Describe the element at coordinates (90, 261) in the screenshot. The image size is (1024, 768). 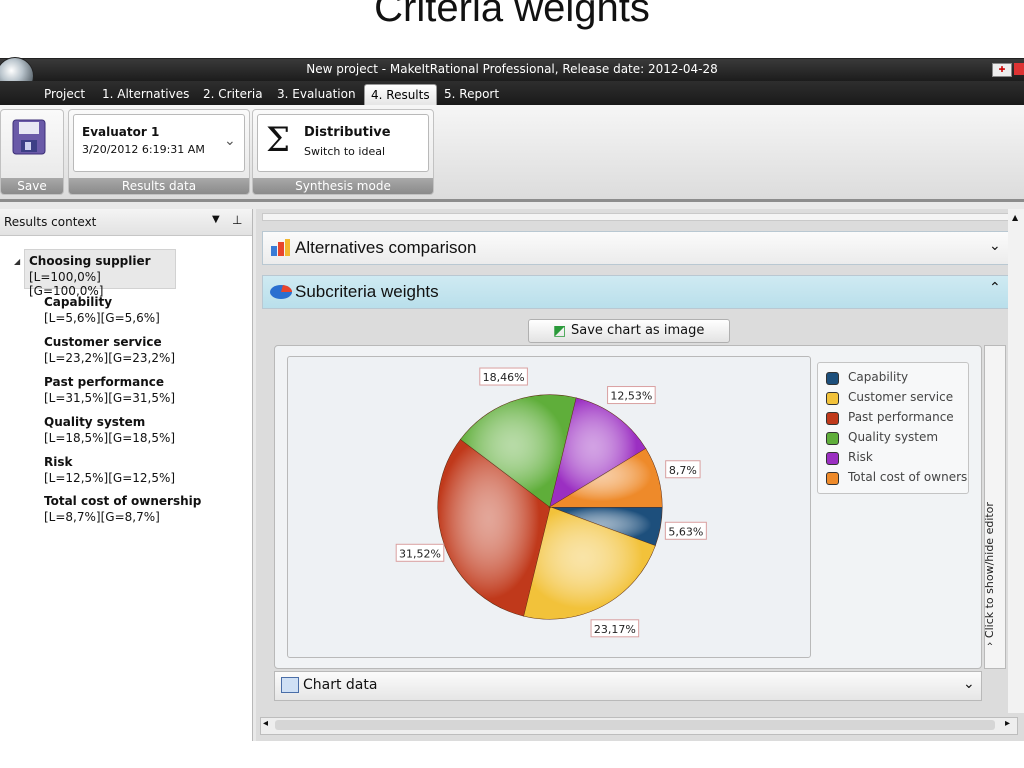
I see `tree-root-name: Choosing supplier` at that location.